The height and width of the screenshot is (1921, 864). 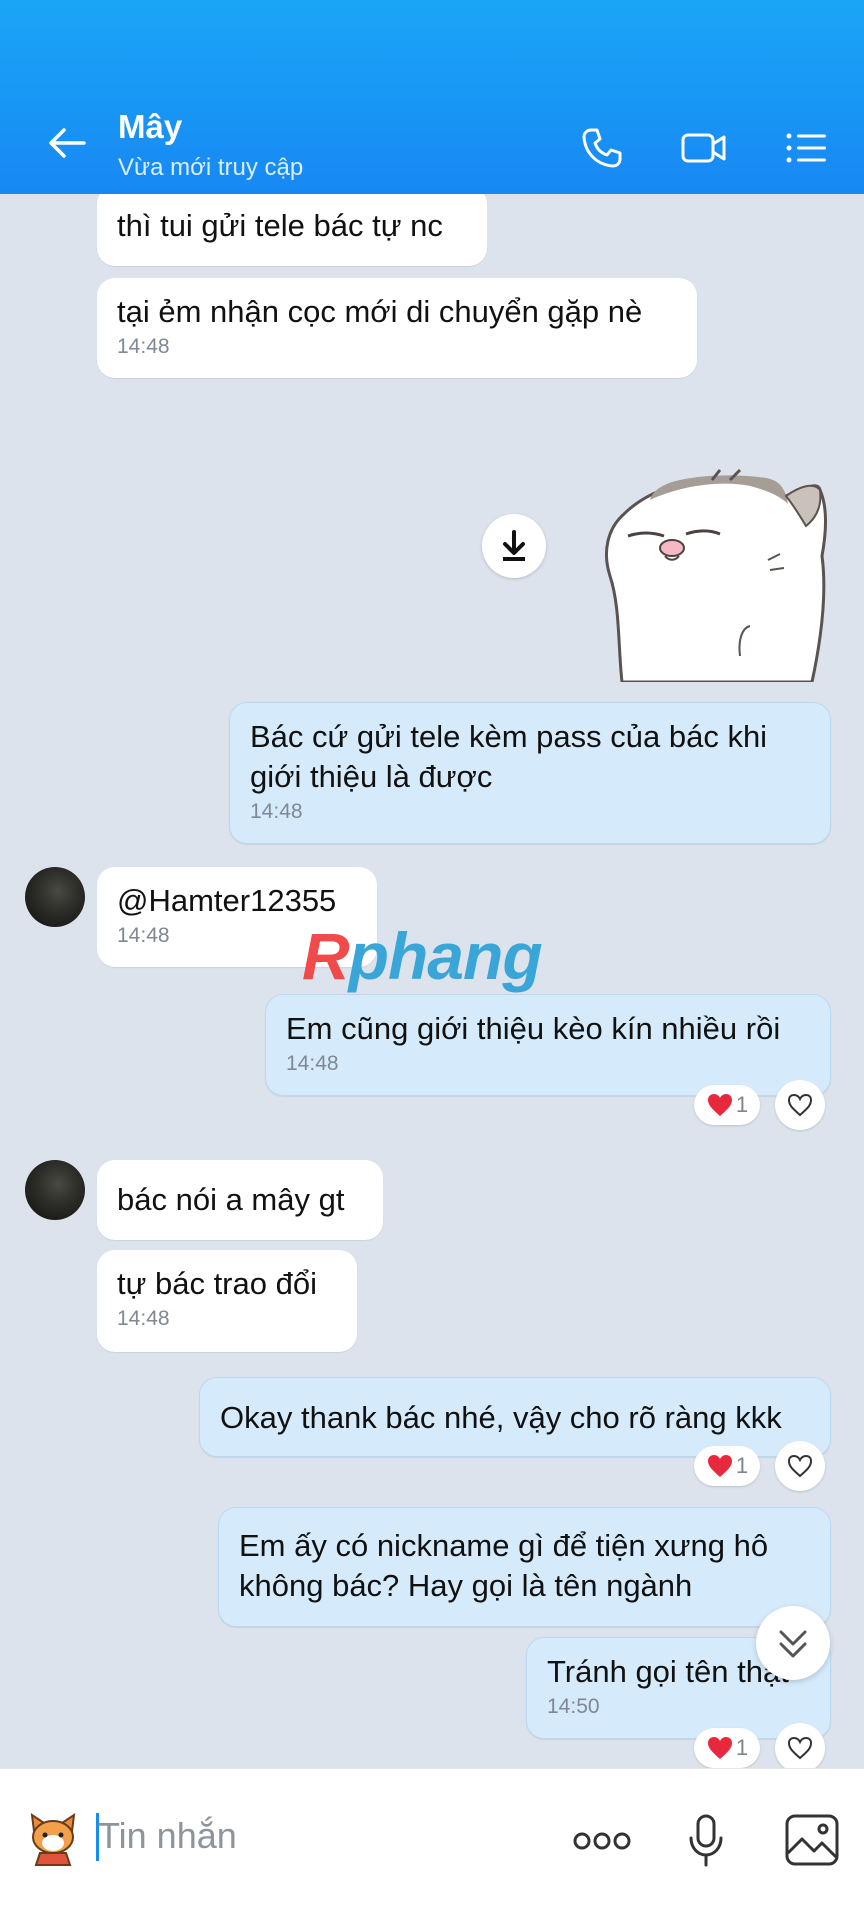 I want to click on microphone-icon, so click(x=706, y=1841).